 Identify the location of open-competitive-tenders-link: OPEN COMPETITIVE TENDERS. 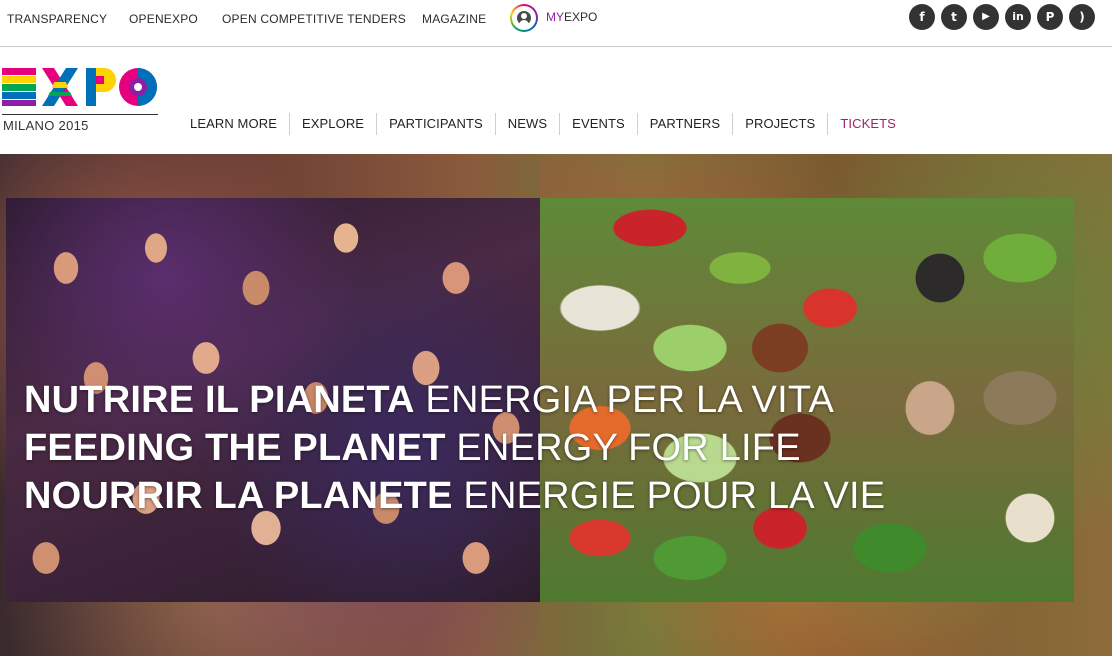
(314, 19).